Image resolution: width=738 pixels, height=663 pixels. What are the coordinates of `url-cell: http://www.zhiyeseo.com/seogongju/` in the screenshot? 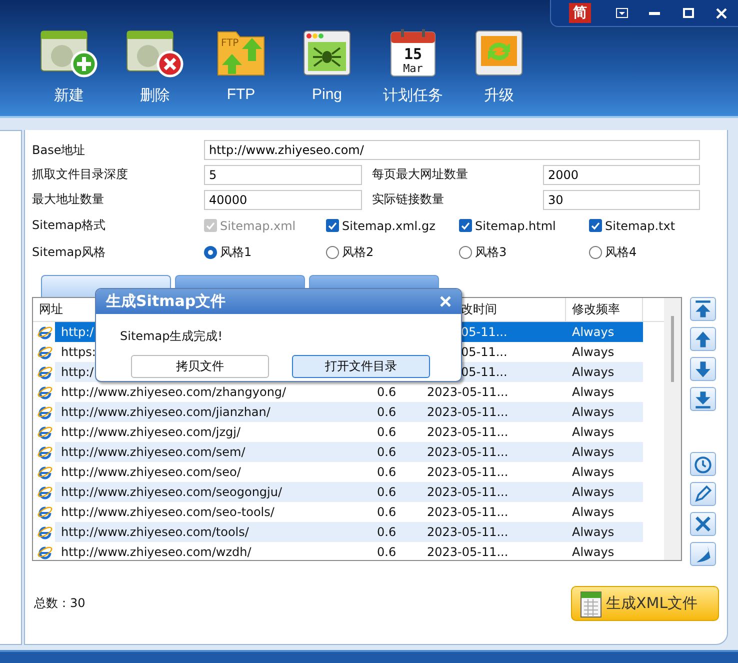 It's located at (213, 492).